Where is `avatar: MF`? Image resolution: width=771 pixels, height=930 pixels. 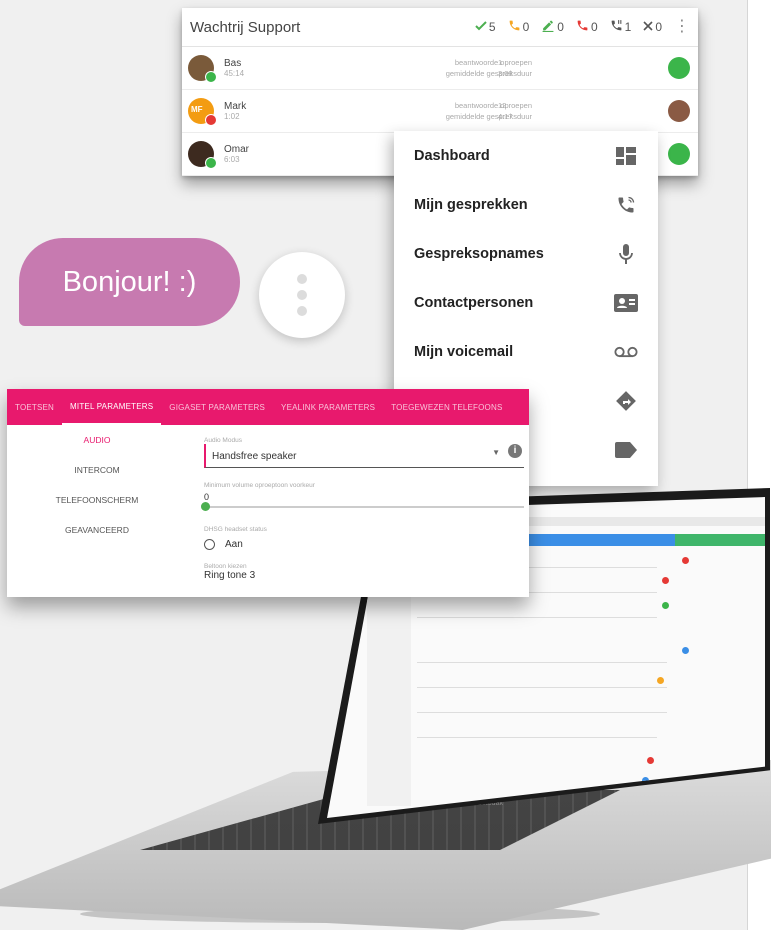 avatar: MF is located at coordinates (202, 112).